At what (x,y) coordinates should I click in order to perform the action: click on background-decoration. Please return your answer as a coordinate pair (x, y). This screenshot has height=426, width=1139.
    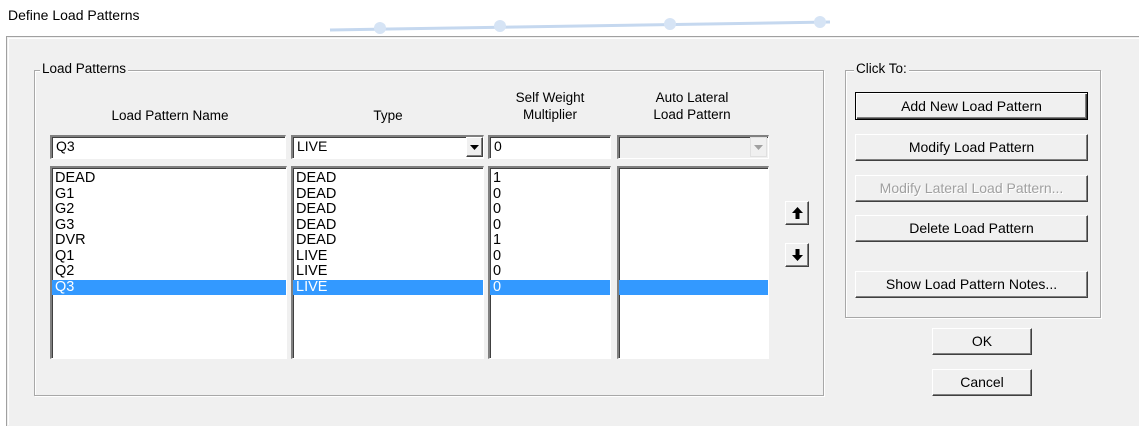
    Looking at the image, I should click on (580, 25).